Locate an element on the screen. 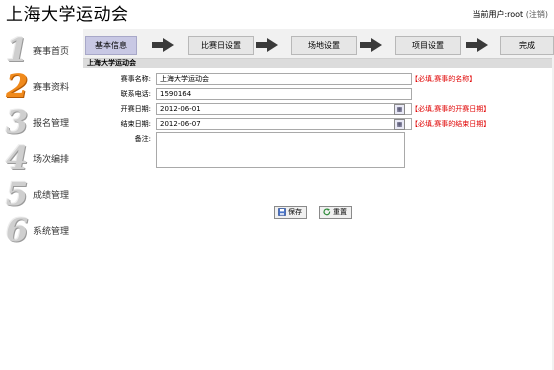 Image resolution: width=554 pixels, height=370 pixels. sidebar-item-event-info: 2 赛事资料 is located at coordinates (44, 86).